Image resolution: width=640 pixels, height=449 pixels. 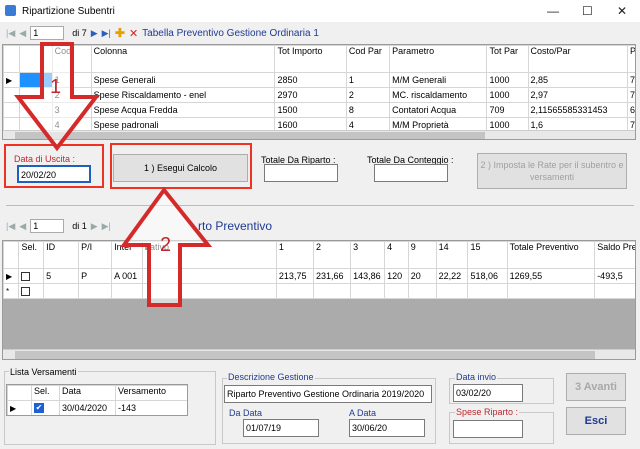 What do you see at coordinates (87, 407) in the screenshot?
I see `table-cell: 30/04/2020` at bounding box center [87, 407].